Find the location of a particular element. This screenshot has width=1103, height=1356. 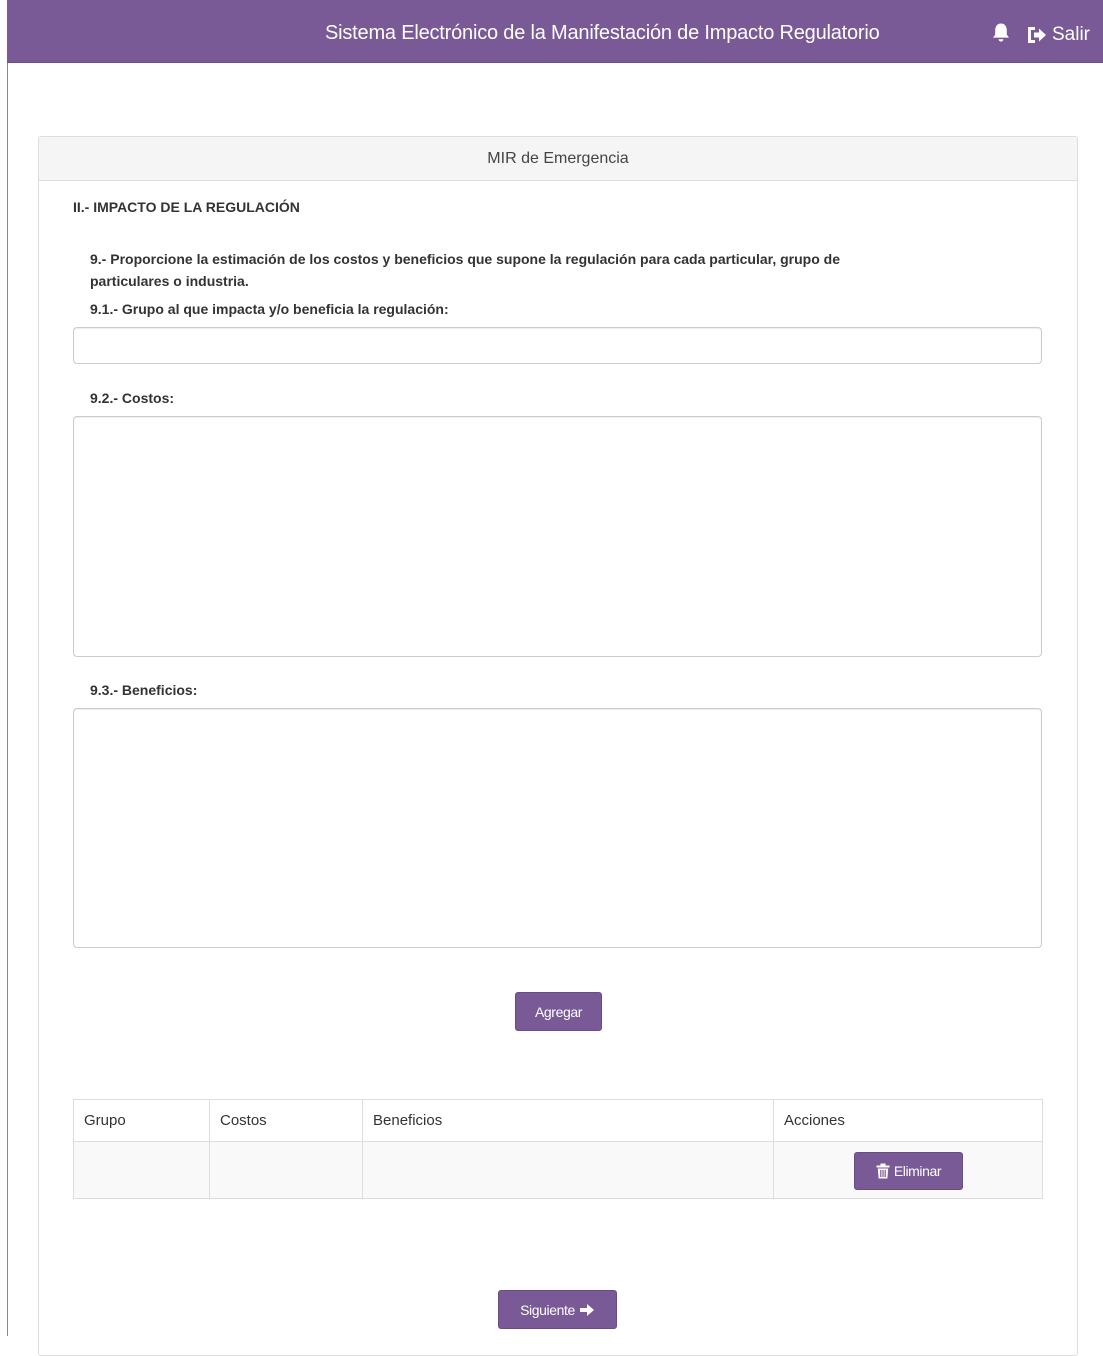

next-button: Siguiente is located at coordinates (557, 1309).